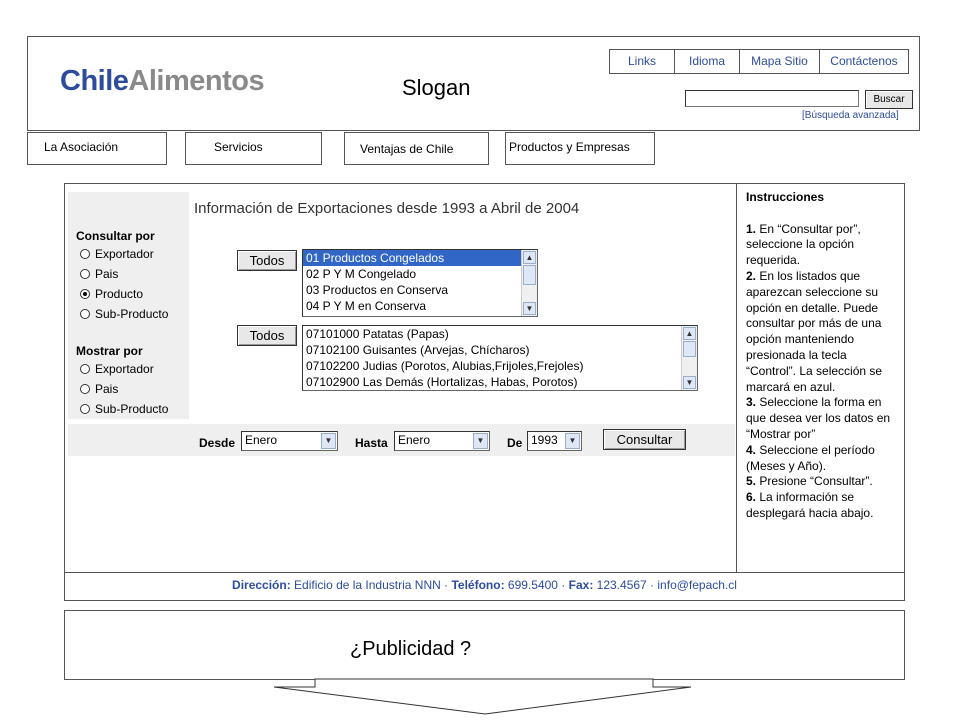  I want to click on list-item: 03 Productos en Conserva, so click(420, 290).